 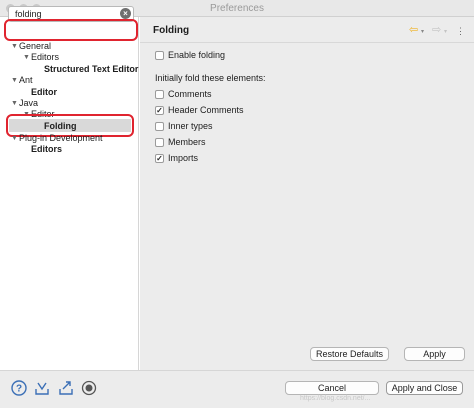 What do you see at coordinates (159, 94) in the screenshot?
I see `comments-checkbox` at bounding box center [159, 94].